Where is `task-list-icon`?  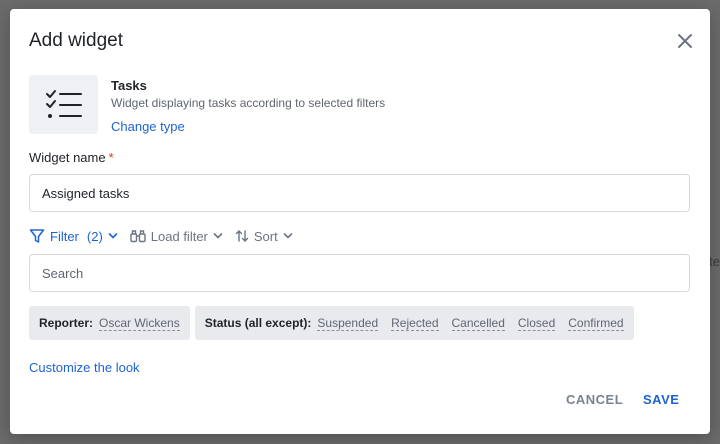
task-list-icon is located at coordinates (63, 104).